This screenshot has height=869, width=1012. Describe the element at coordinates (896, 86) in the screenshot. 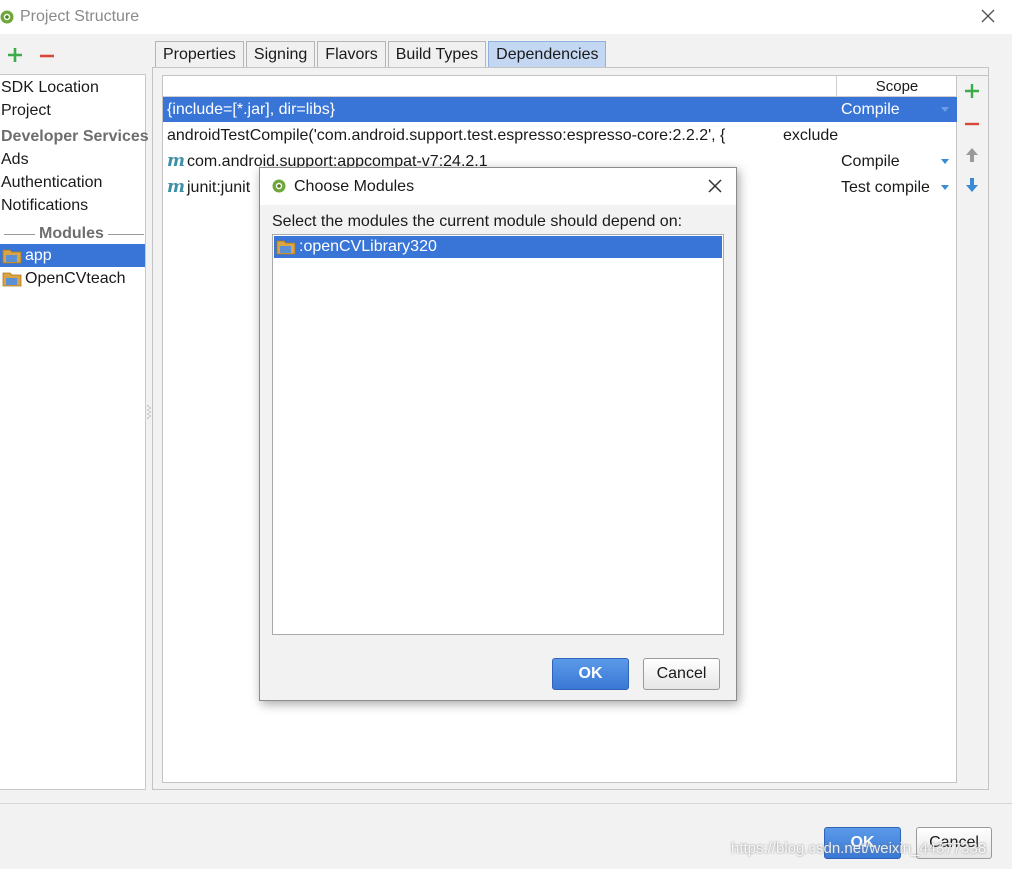

I see `scope-column-header: Scope` at that location.